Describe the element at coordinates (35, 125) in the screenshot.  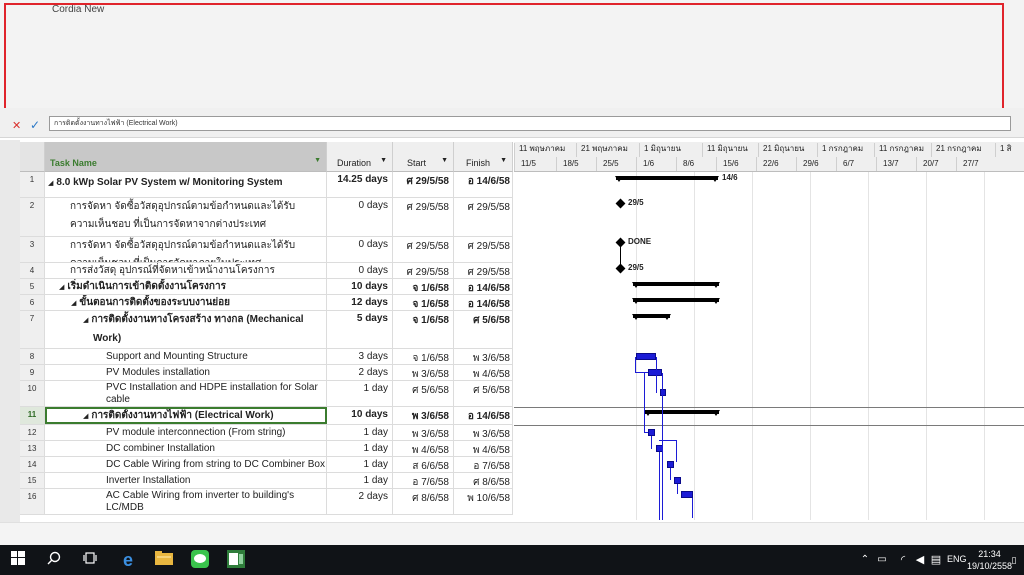
I see `enter-icon: ✓` at that location.